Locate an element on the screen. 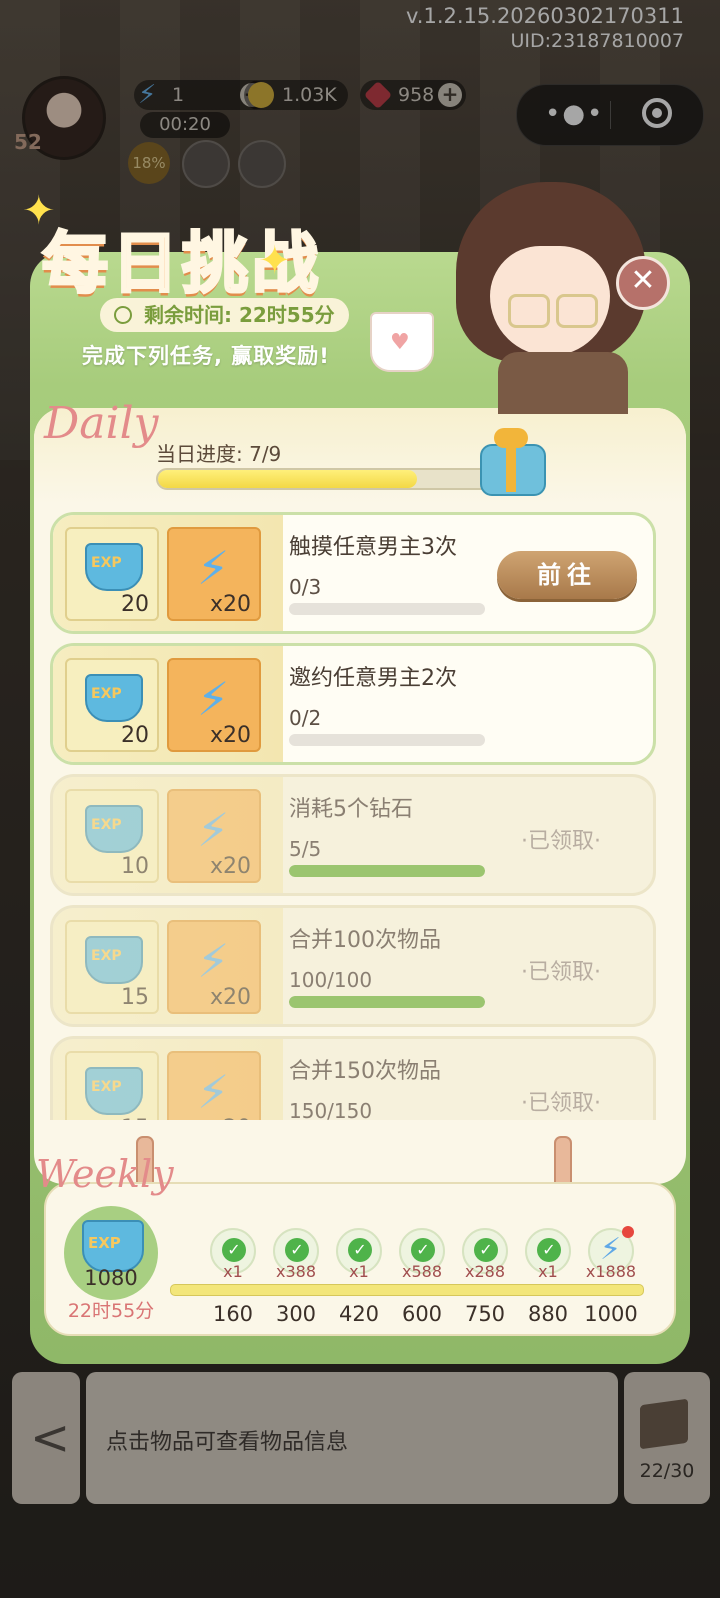 Image resolution: width=720 pixels, height=1598 pixels. task-row: EXP 20 ⚡ x20 邀约任意男主2次 0/2 is located at coordinates (353, 704).